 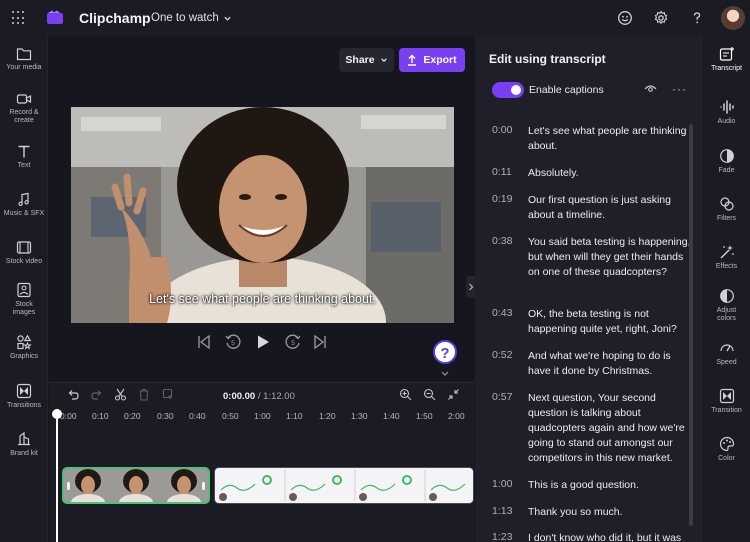 I want to click on forward-5-icon: 5, so click(x=293, y=342).